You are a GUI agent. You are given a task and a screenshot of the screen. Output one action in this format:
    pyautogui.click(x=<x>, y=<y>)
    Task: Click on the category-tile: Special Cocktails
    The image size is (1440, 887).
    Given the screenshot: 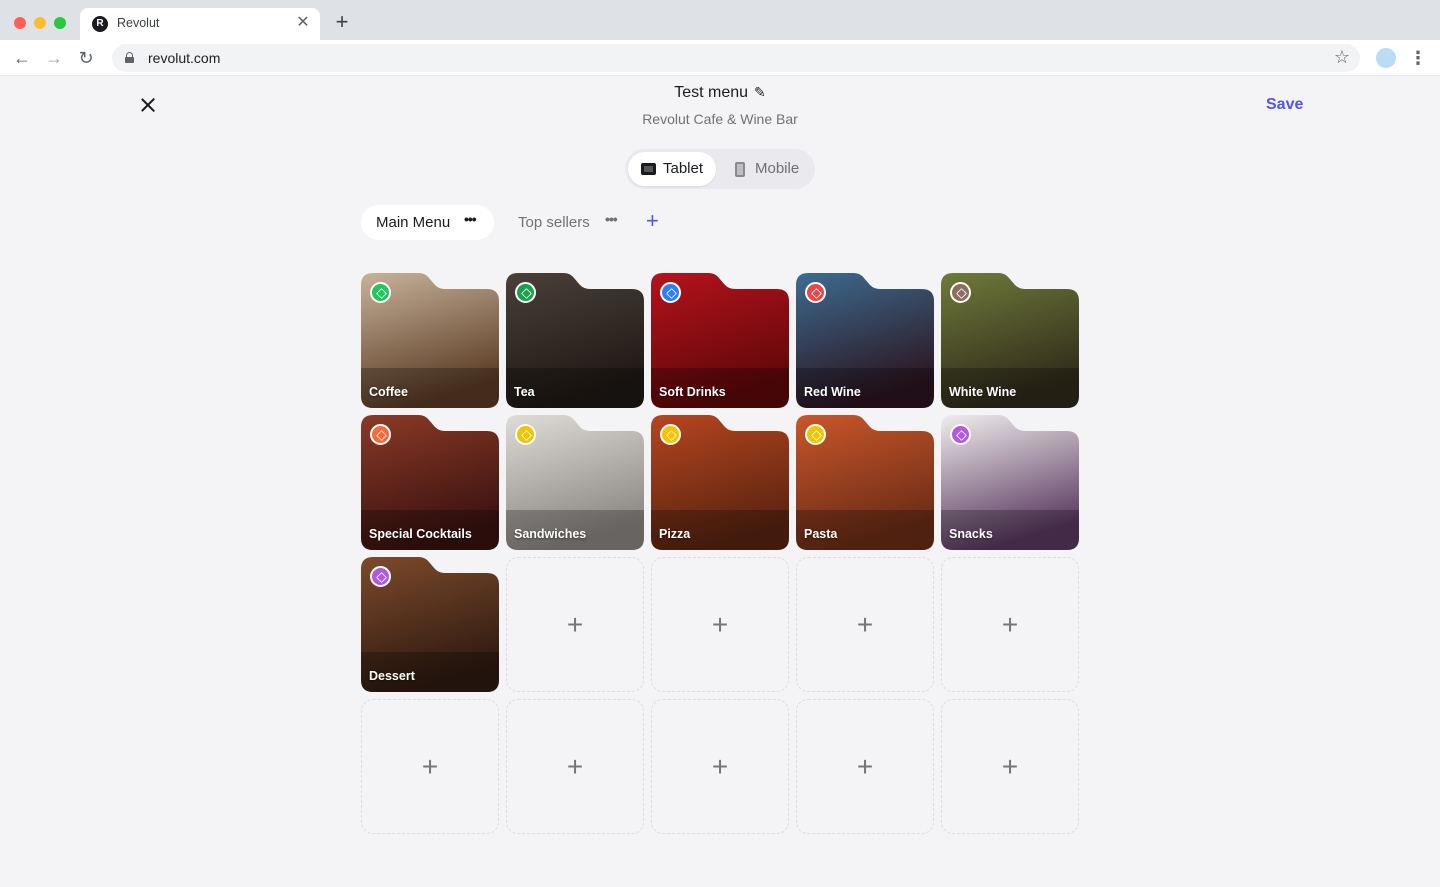 What is the action you would take?
    pyautogui.click(x=430, y=482)
    